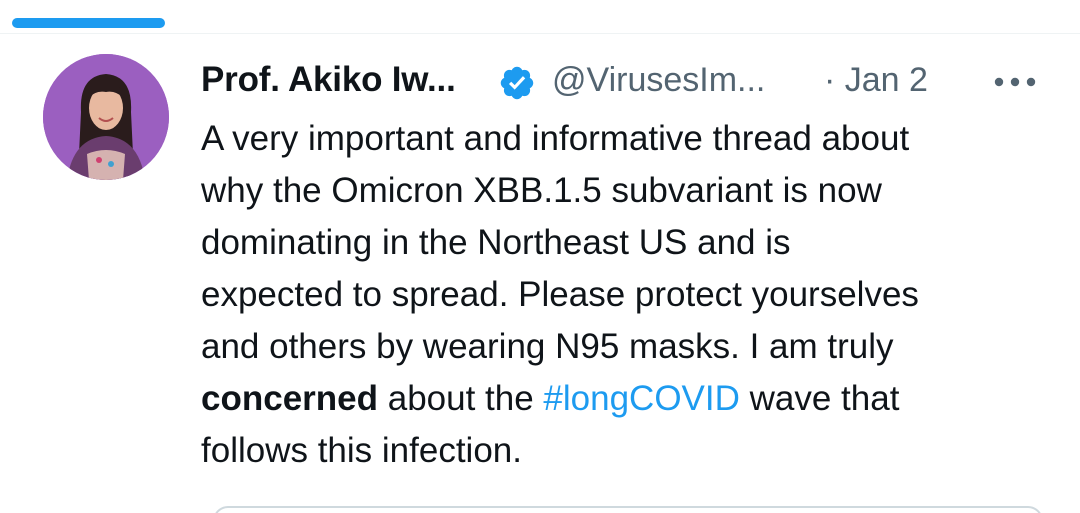 This screenshot has width=1080, height=513. What do you see at coordinates (1015, 82) in the screenshot?
I see `more-options-icon` at bounding box center [1015, 82].